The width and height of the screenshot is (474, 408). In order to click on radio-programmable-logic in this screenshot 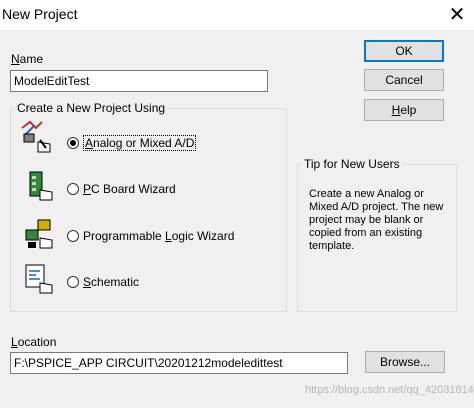, I will do `click(73, 236)`.